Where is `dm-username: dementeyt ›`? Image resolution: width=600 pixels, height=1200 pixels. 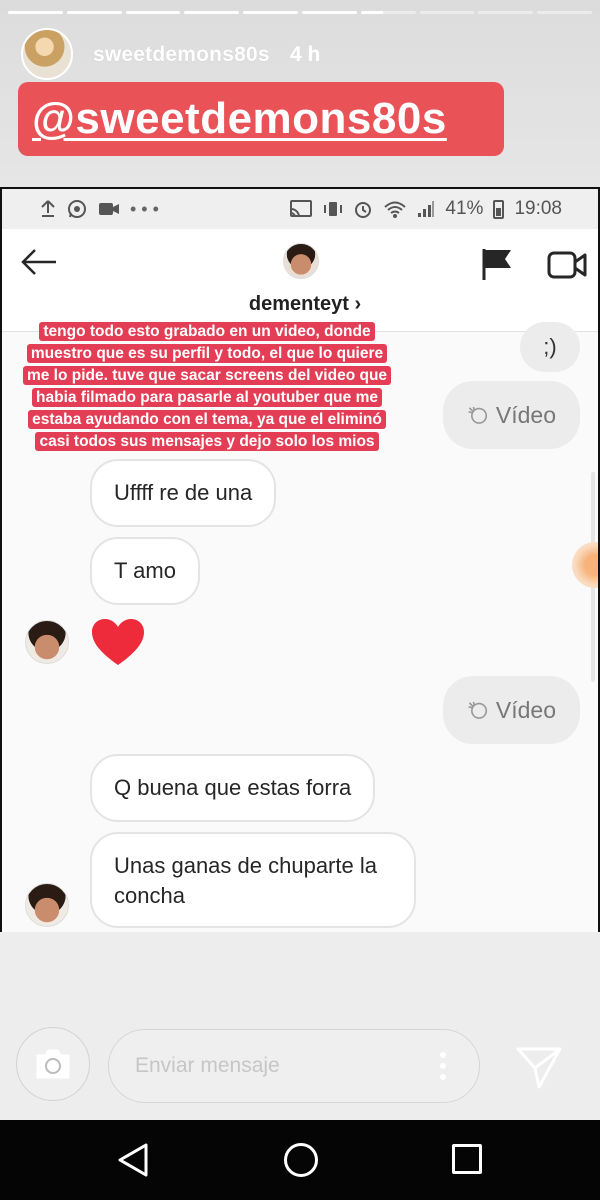 dm-username: dementeyt › is located at coordinates (300, 304).